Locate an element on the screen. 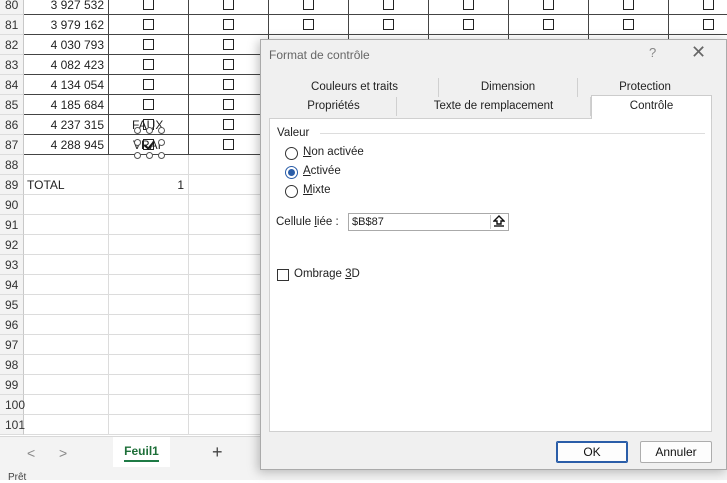  row-header: 81 is located at coordinates (12, 25).